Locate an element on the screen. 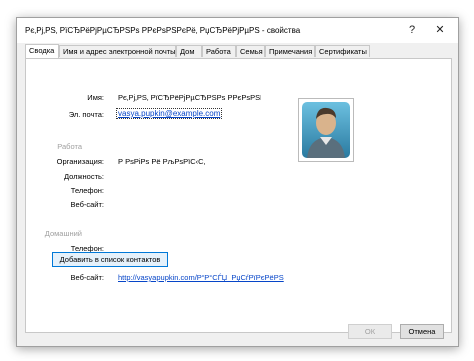 The image size is (474, 361). help-button: ? is located at coordinates (412, 30).